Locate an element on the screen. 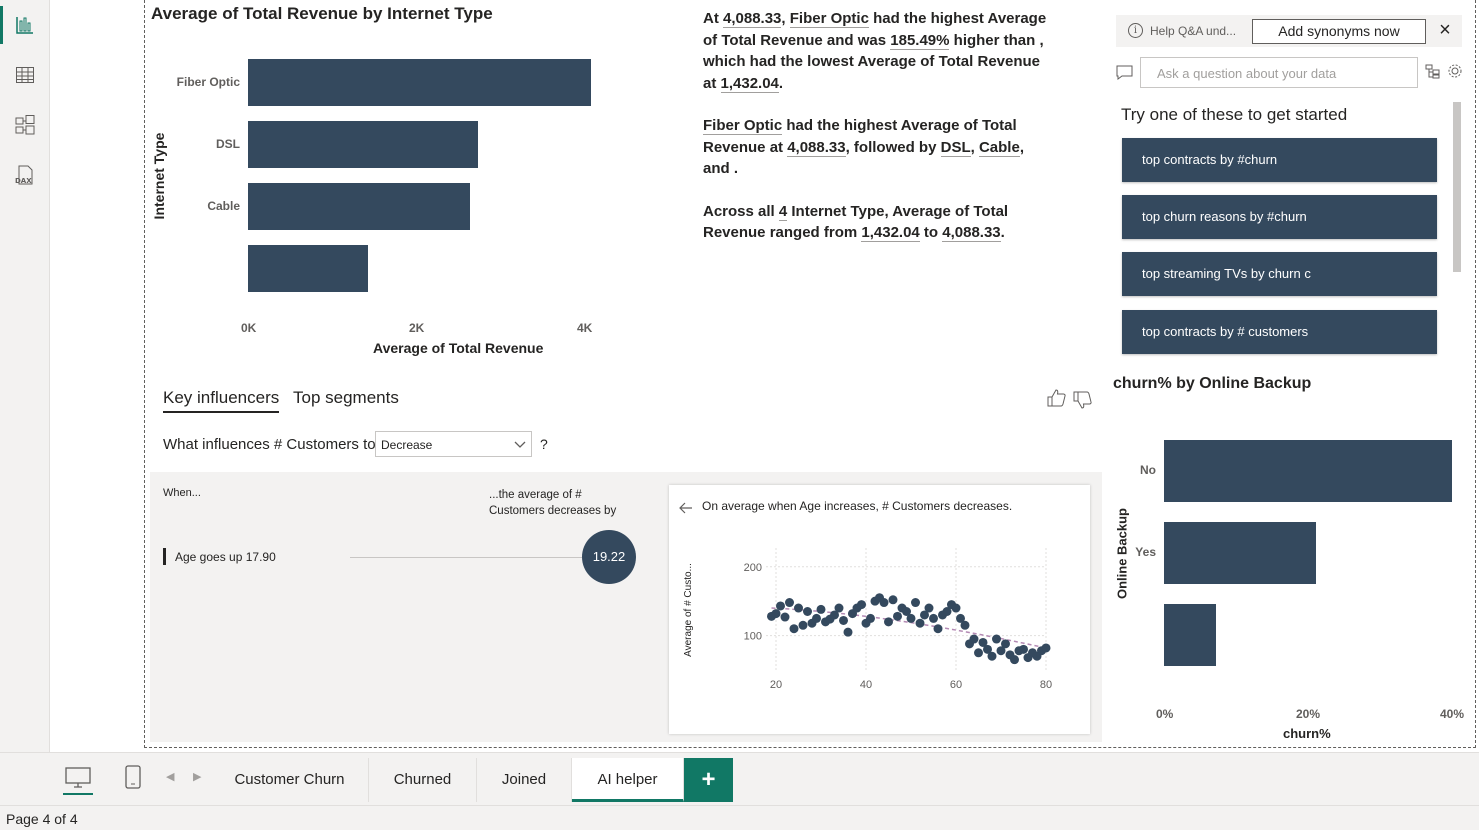 This screenshot has width=1479, height=830. x-tick-label: 4K is located at coordinates (585, 328).